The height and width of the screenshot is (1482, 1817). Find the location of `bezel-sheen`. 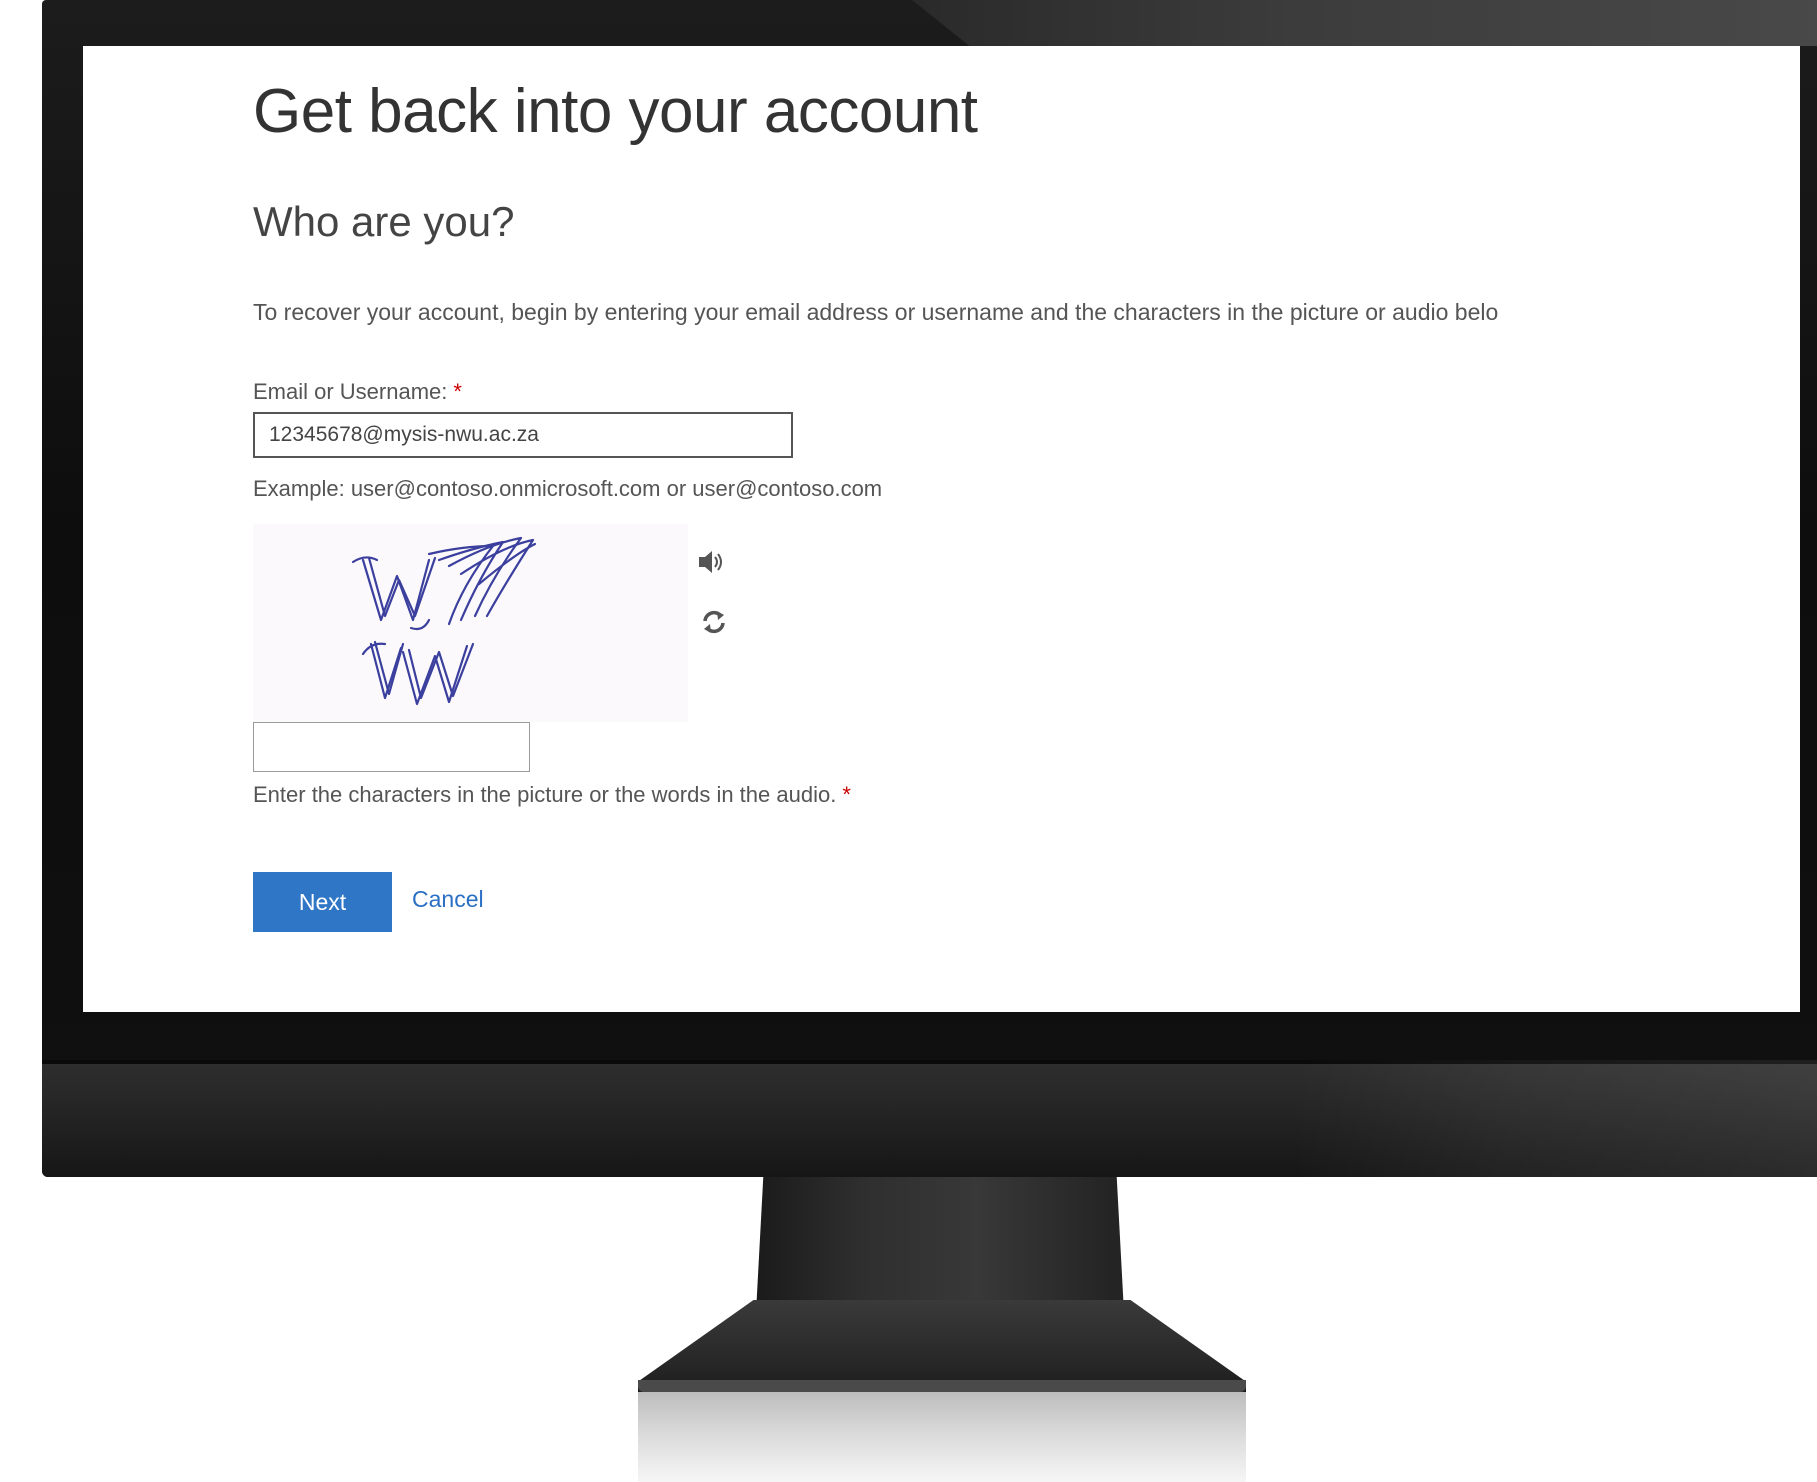

bezel-sheen is located at coordinates (1364, 23).